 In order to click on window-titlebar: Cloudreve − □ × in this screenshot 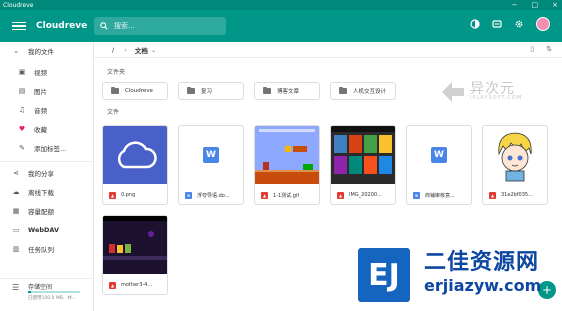, I will do `click(281, 5)`.